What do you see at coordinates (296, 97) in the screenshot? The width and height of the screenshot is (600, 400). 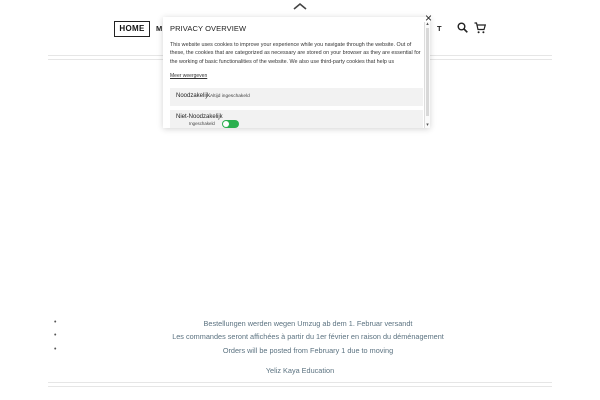 I see `cookie-category-necessary: Noodzakelijk Altijd ingeschakeld` at bounding box center [296, 97].